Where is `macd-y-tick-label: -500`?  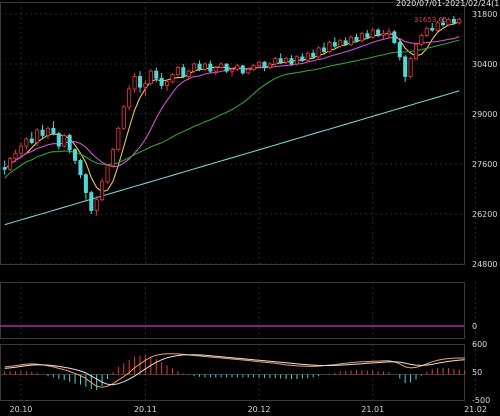
macd-y-tick-label: -500 is located at coordinates (481, 400).